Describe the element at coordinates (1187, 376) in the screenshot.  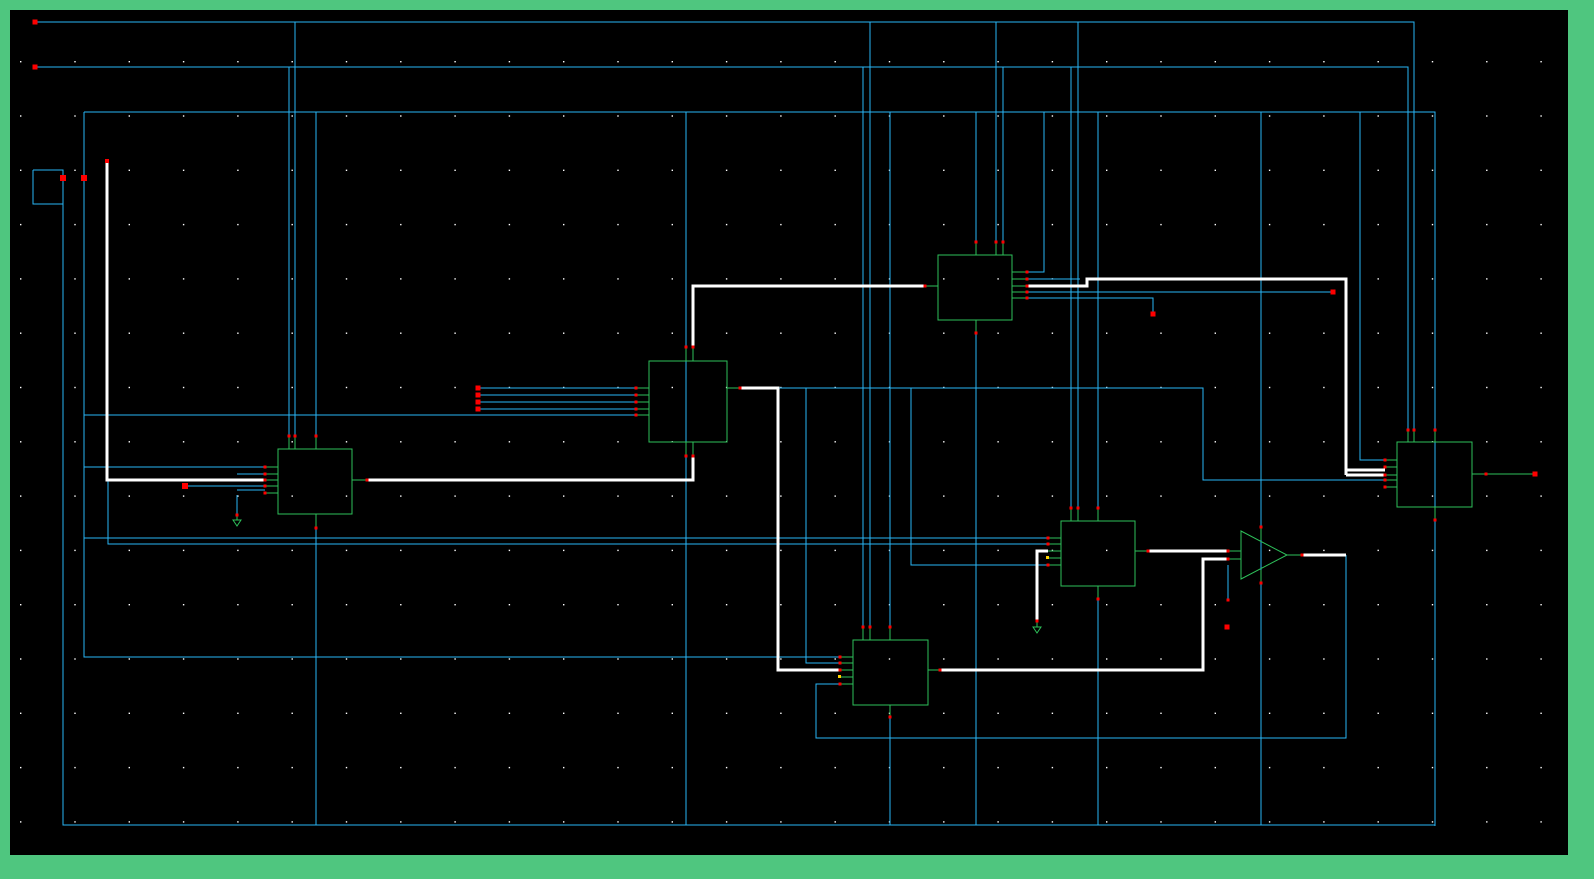
I see `bus-u3-out` at that location.